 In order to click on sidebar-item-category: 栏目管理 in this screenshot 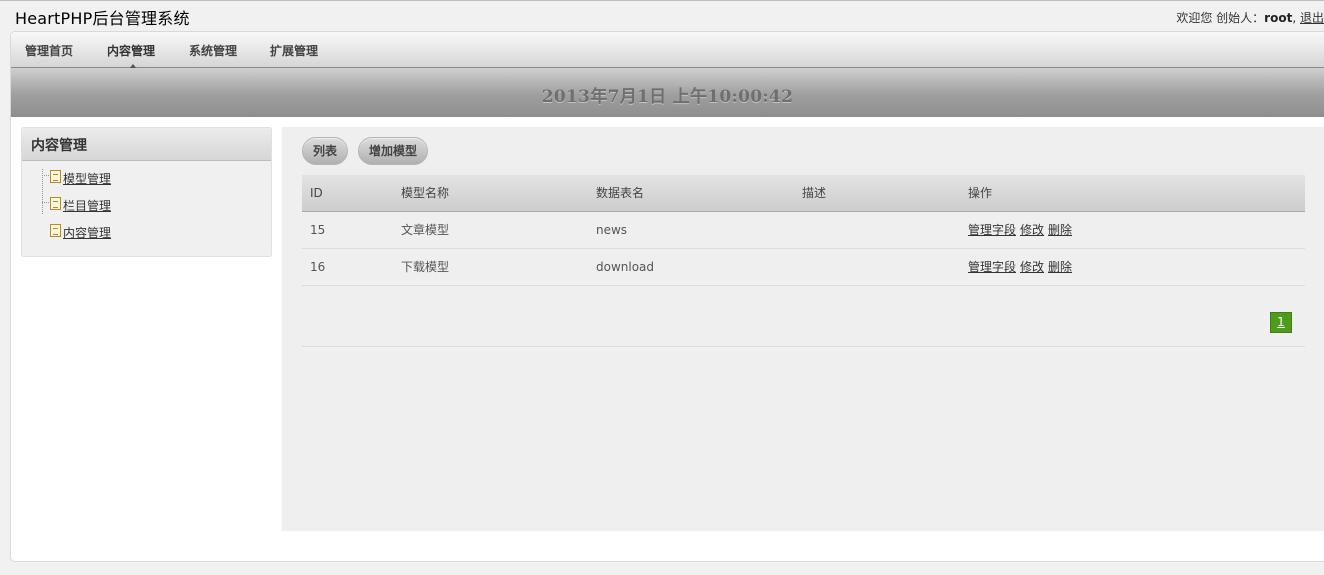, I will do `click(155, 209)`.